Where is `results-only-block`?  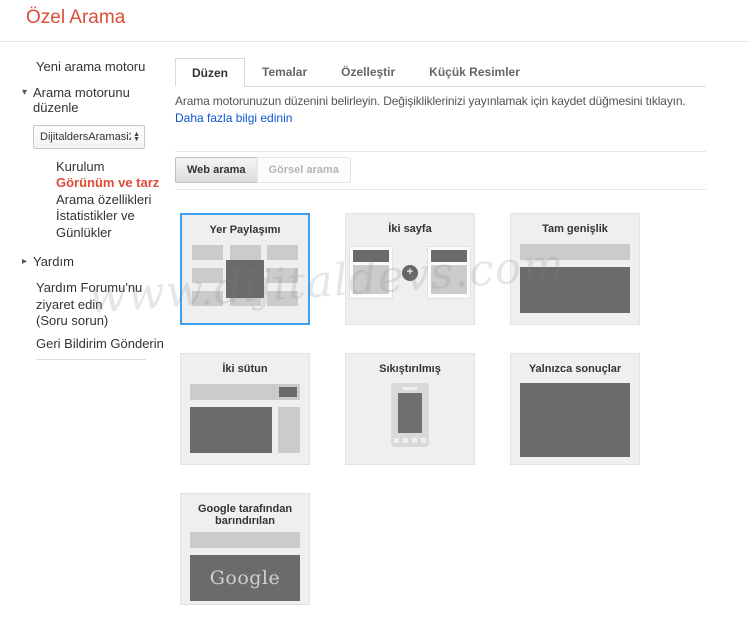 results-only-block is located at coordinates (575, 420).